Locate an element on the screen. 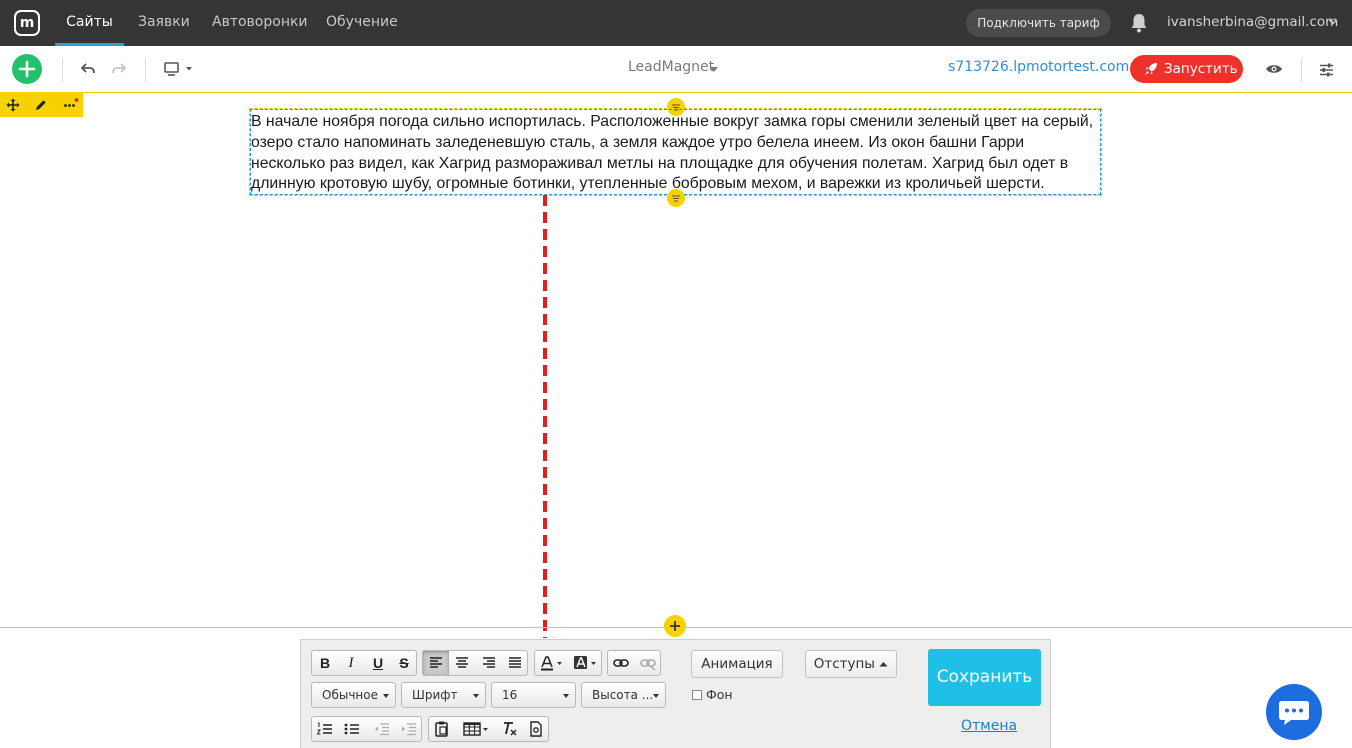  connect-plan-button: Подключить тариф is located at coordinates (1038, 23).